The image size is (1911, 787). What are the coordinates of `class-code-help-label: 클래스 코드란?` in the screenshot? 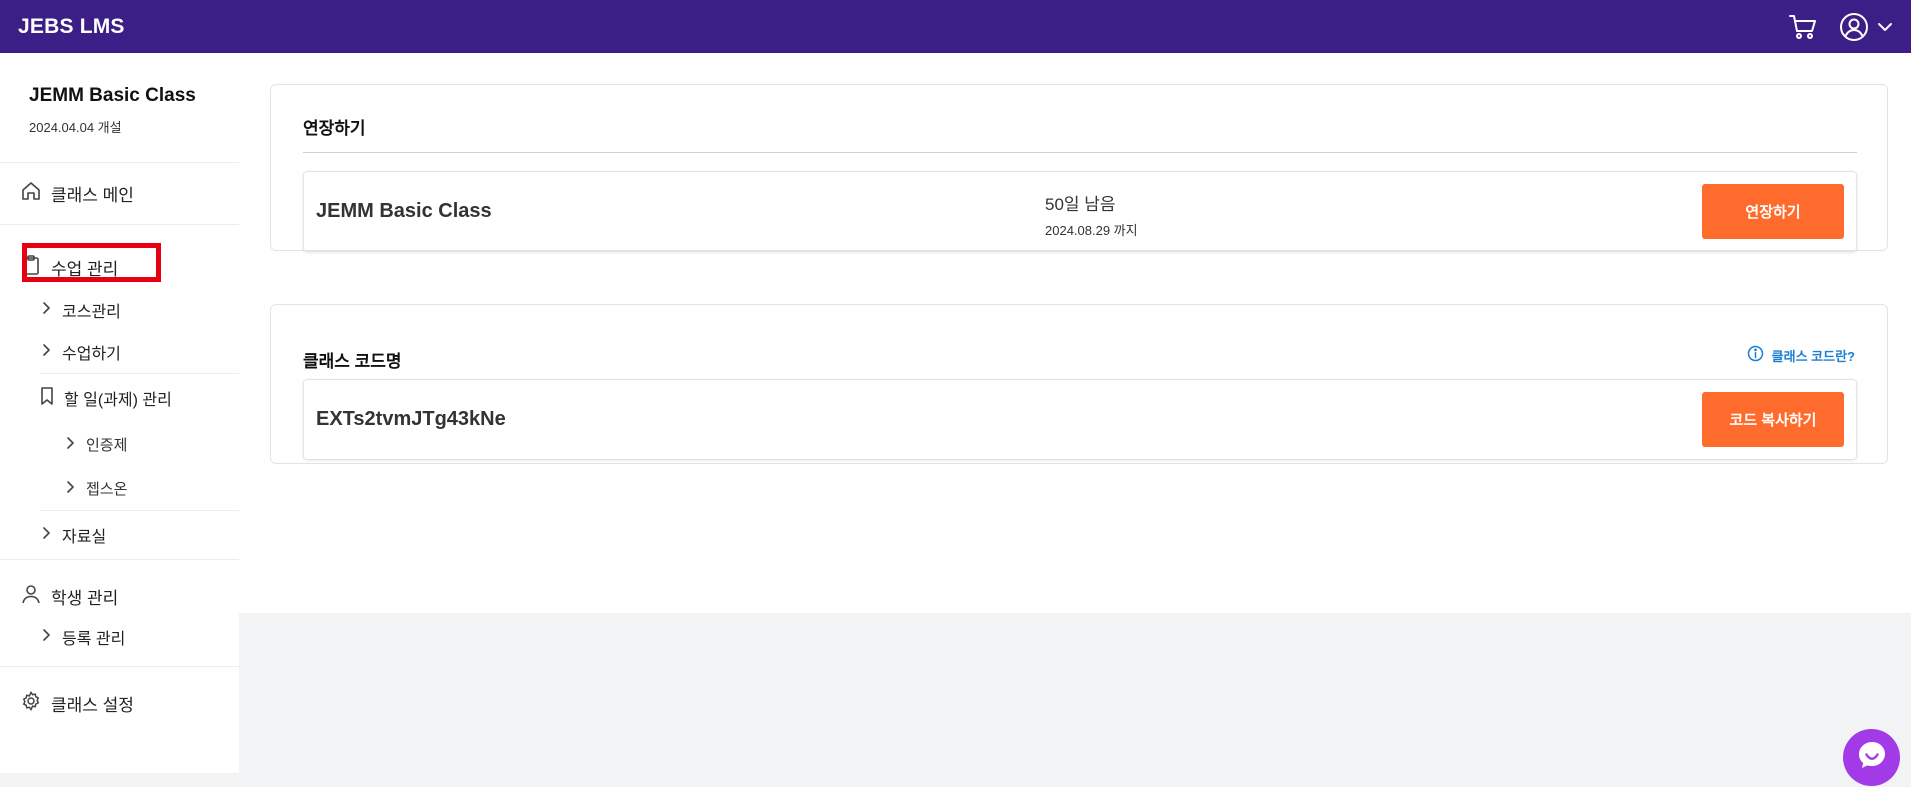 It's located at (1813, 356).